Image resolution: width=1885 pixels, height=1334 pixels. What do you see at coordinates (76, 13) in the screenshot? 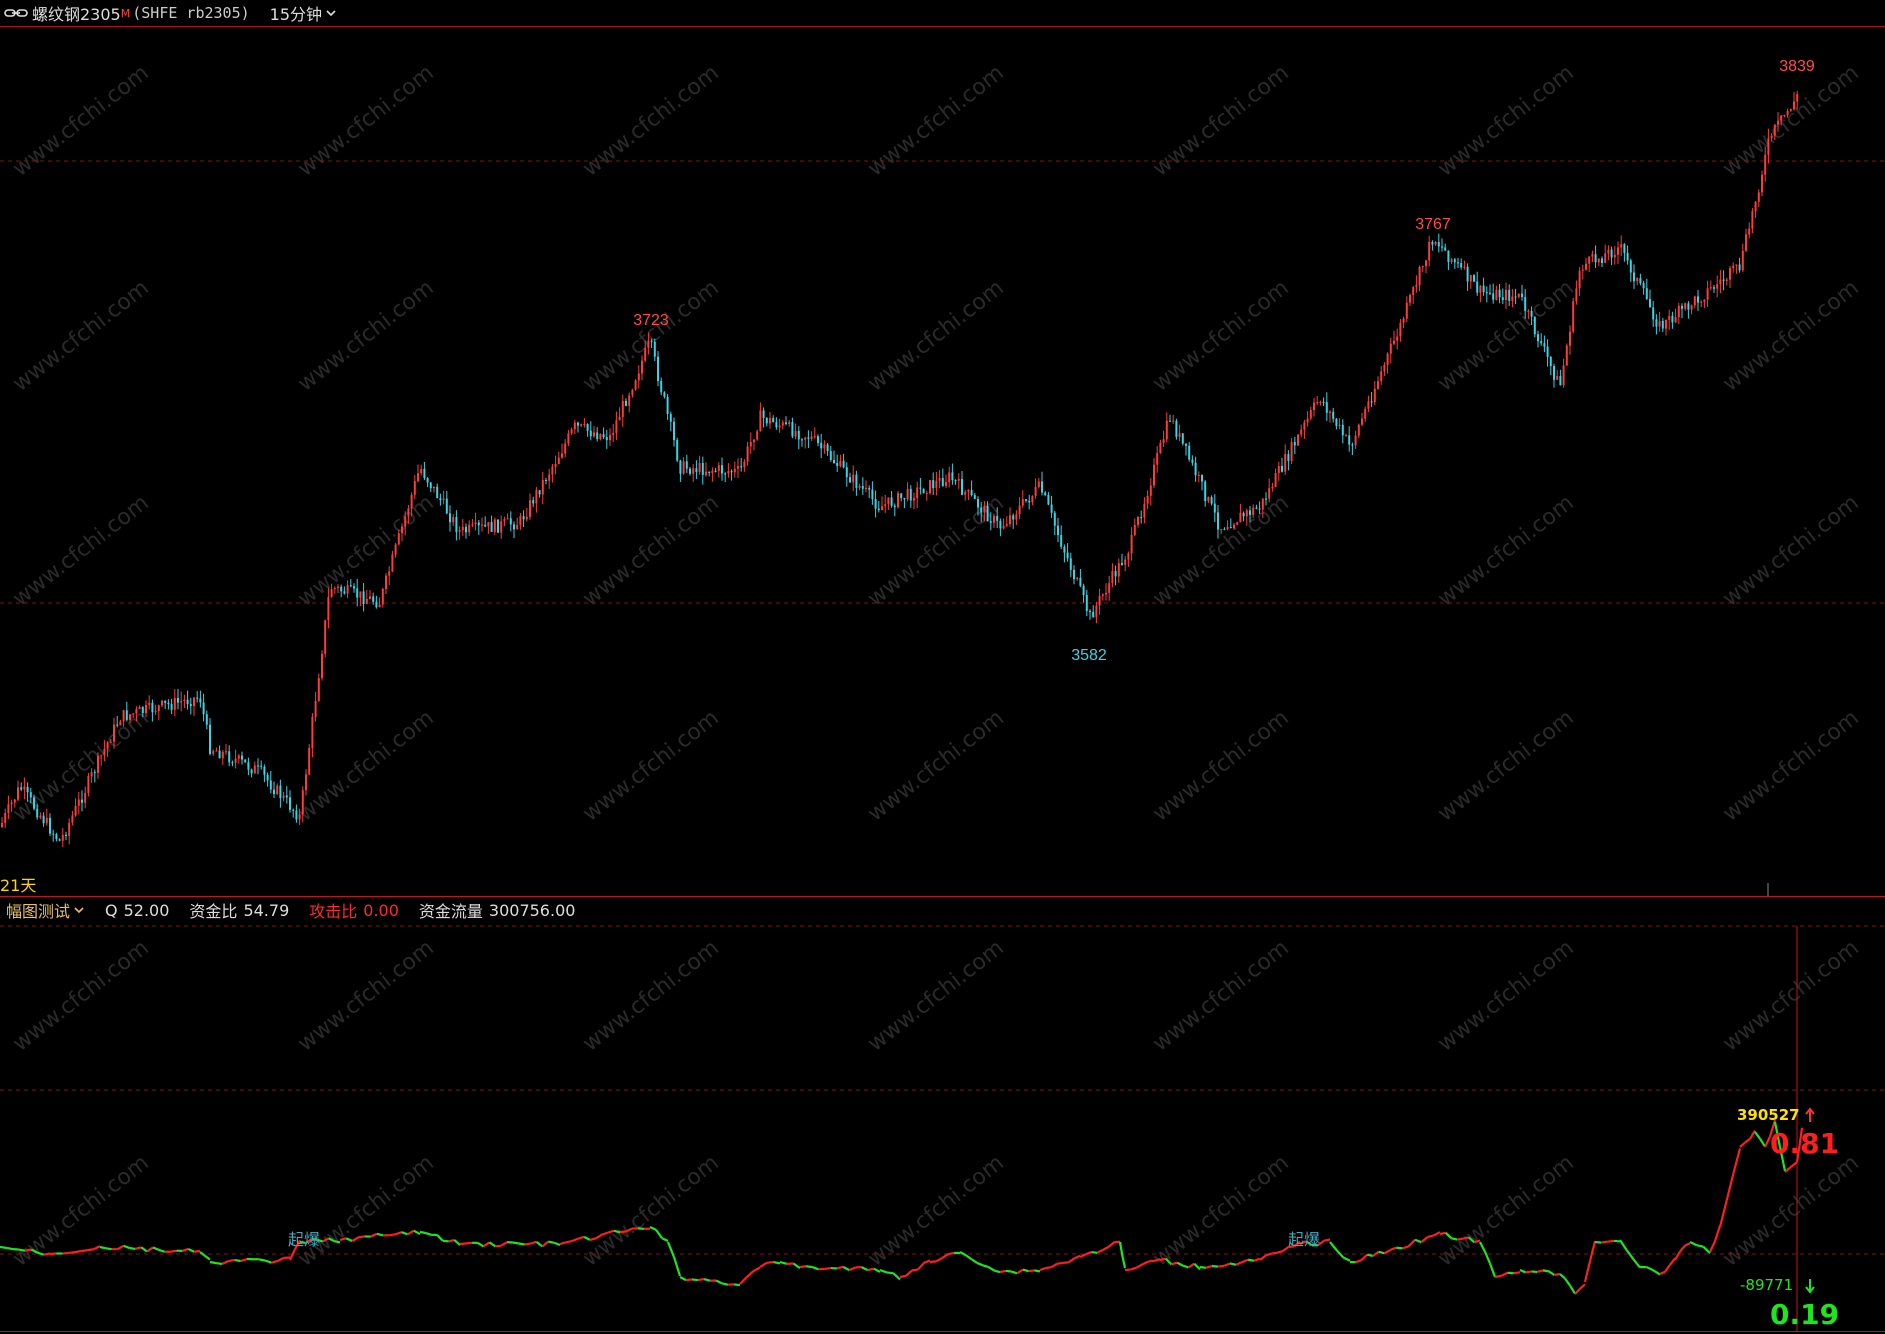
I see `symbol-name: 螺纹钢2305` at bounding box center [76, 13].